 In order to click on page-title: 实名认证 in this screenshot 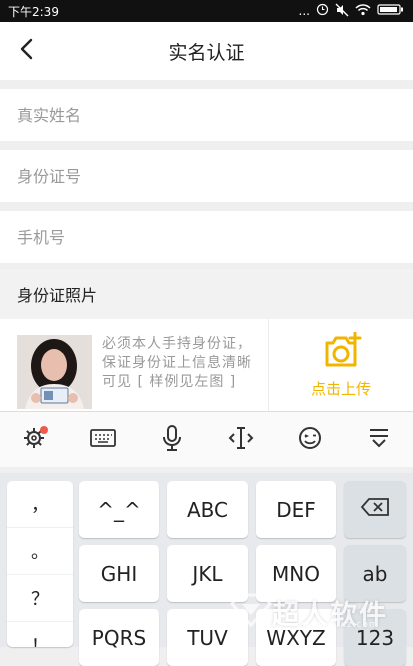, I will do `click(206, 52)`.